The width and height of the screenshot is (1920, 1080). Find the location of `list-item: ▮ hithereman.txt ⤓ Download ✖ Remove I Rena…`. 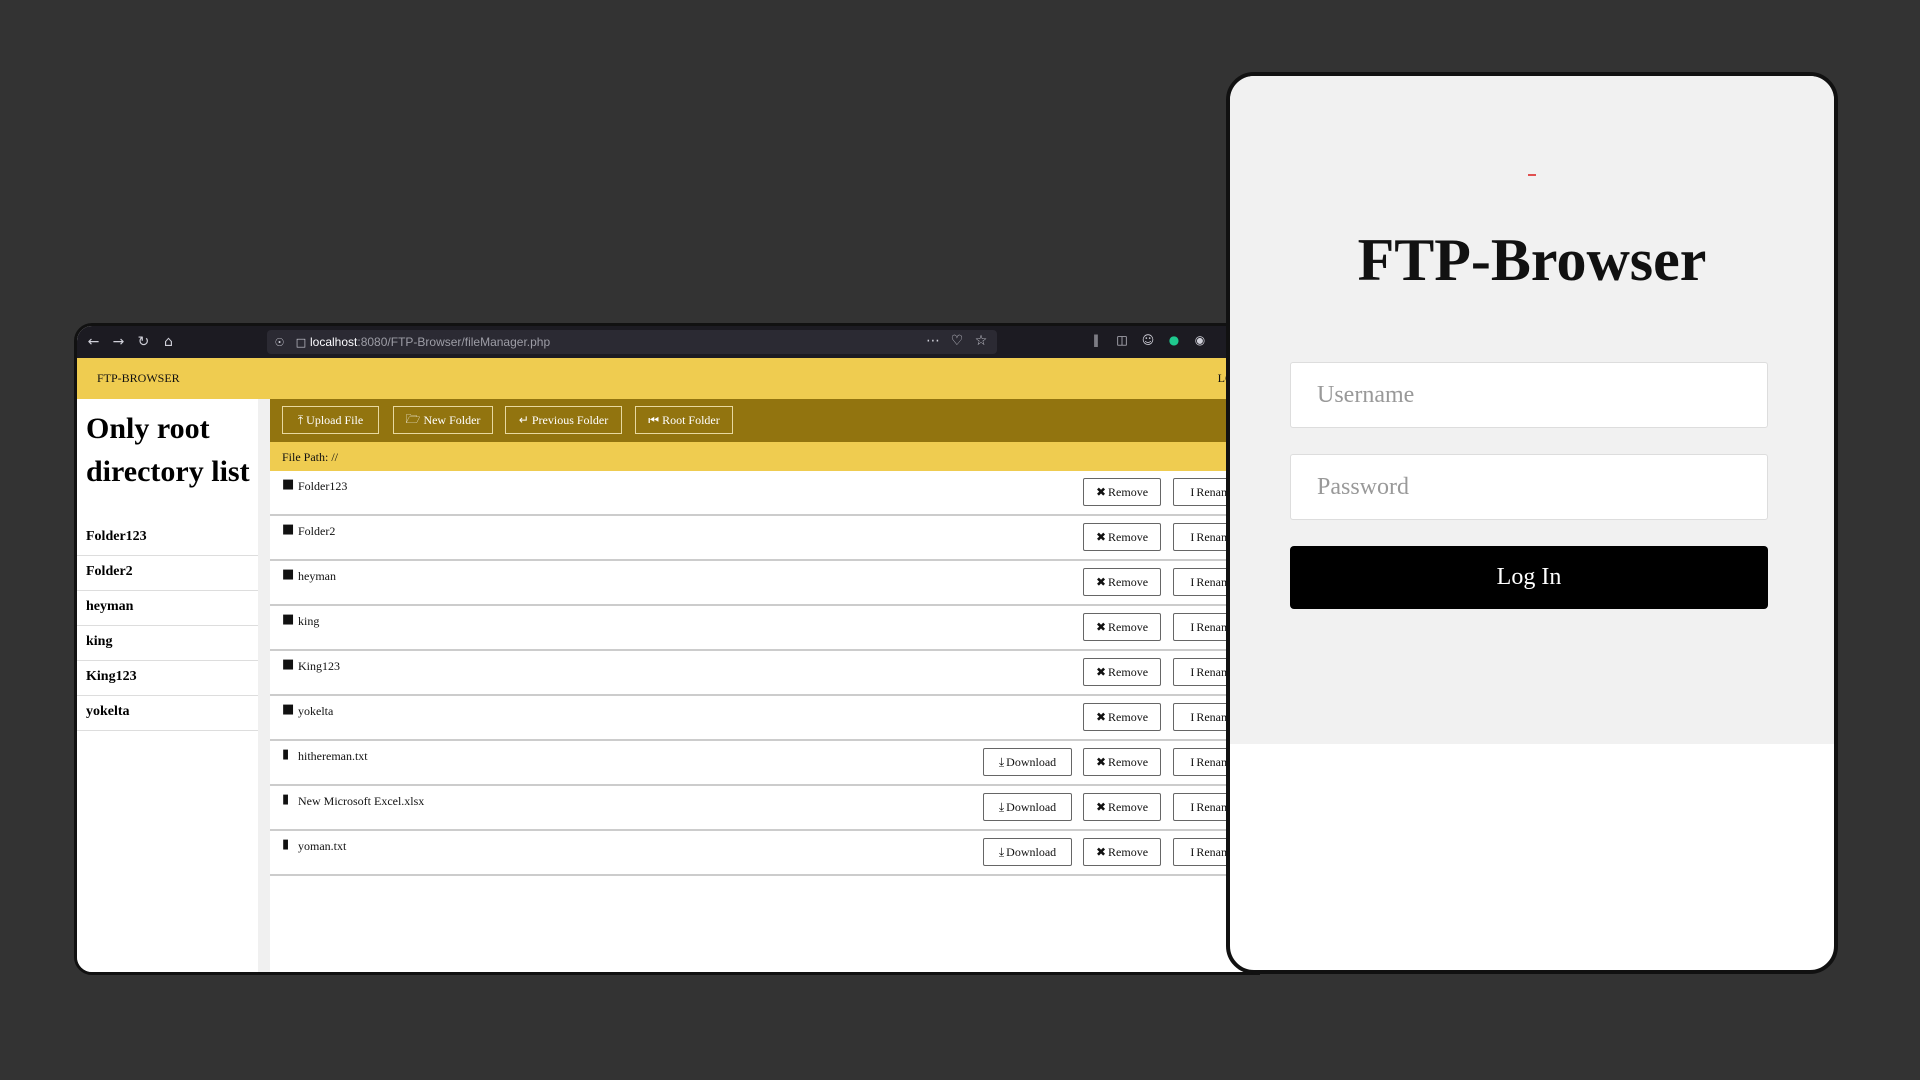

list-item: ▮ hithereman.txt ⤓ Download ✖ Remove I Rena… is located at coordinates (763, 763).